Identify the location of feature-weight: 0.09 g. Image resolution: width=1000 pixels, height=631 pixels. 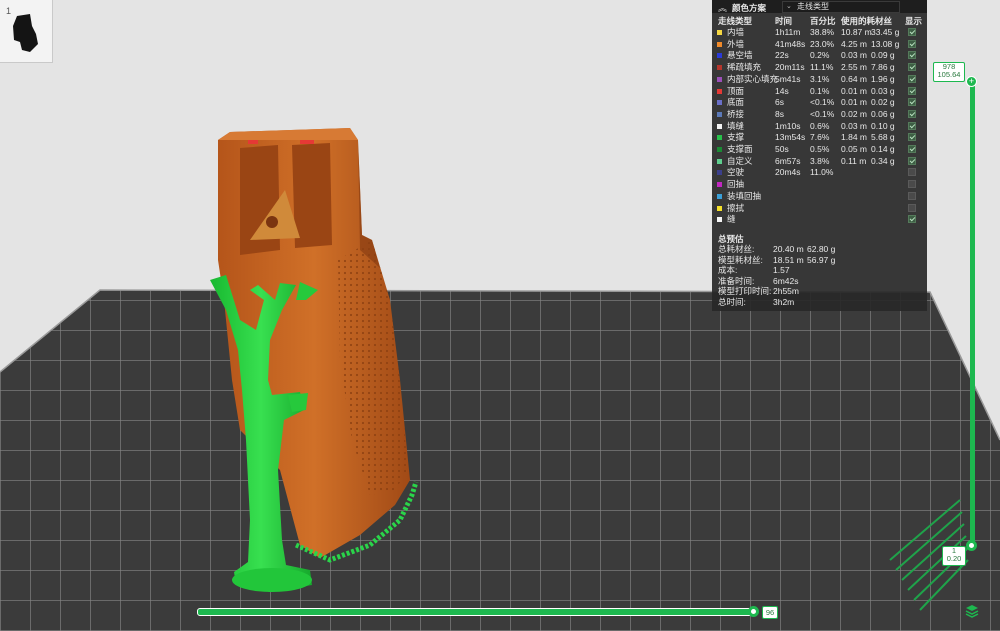
(883, 55).